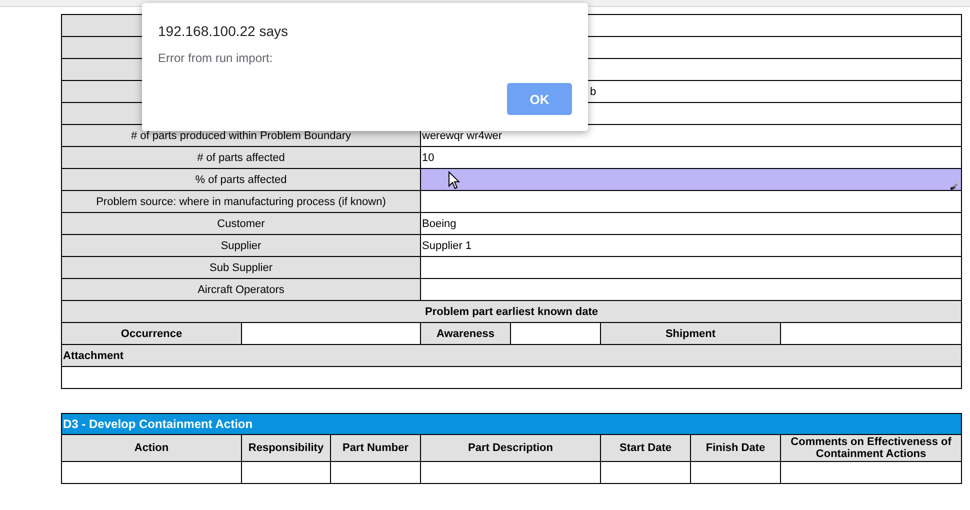 This screenshot has width=970, height=510. I want to click on resize-grip-icon, so click(955, 185).